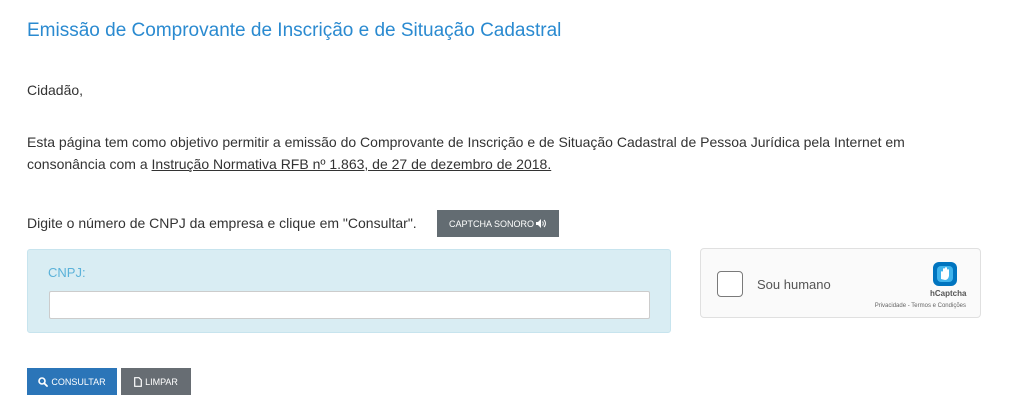  I want to click on search-icon, so click(43, 381).